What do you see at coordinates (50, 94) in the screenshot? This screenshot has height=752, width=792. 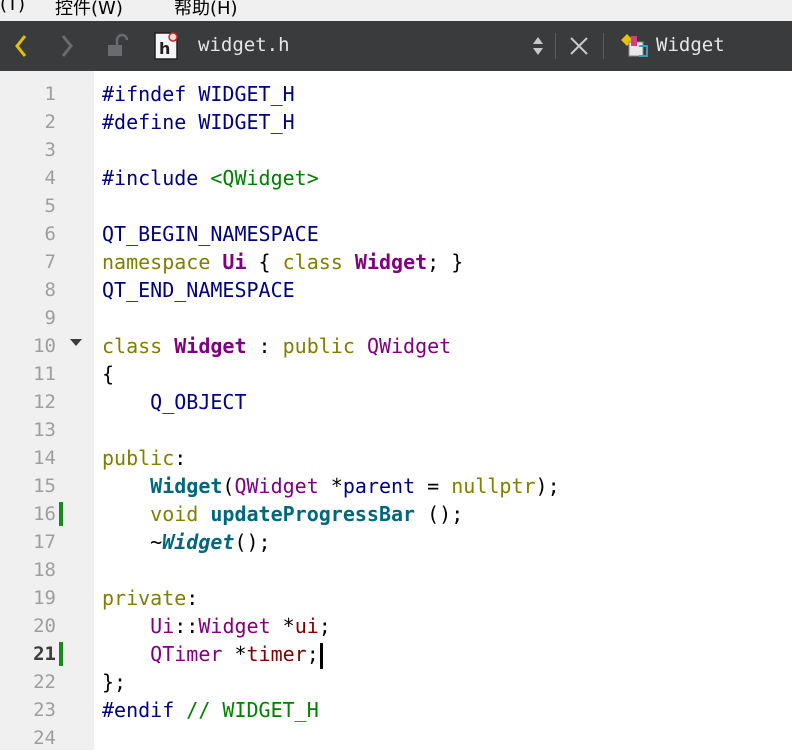 I see `line-number: 1` at bounding box center [50, 94].